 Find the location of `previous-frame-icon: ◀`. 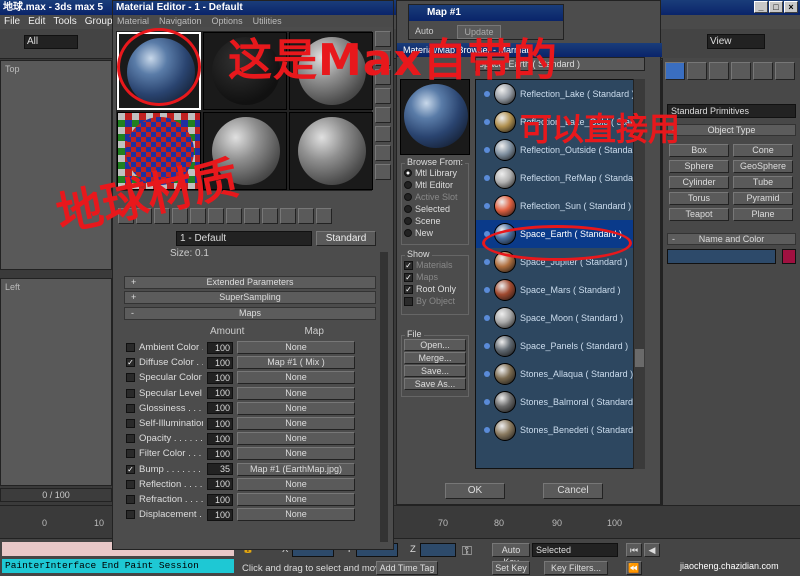

previous-frame-icon: ◀ is located at coordinates (652, 550).